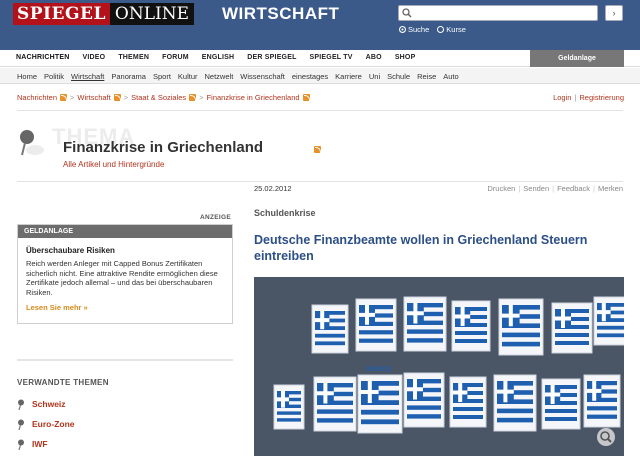 The width and height of the screenshot is (640, 456). Describe the element at coordinates (407, 13) in the screenshot. I see `search-icon` at that location.